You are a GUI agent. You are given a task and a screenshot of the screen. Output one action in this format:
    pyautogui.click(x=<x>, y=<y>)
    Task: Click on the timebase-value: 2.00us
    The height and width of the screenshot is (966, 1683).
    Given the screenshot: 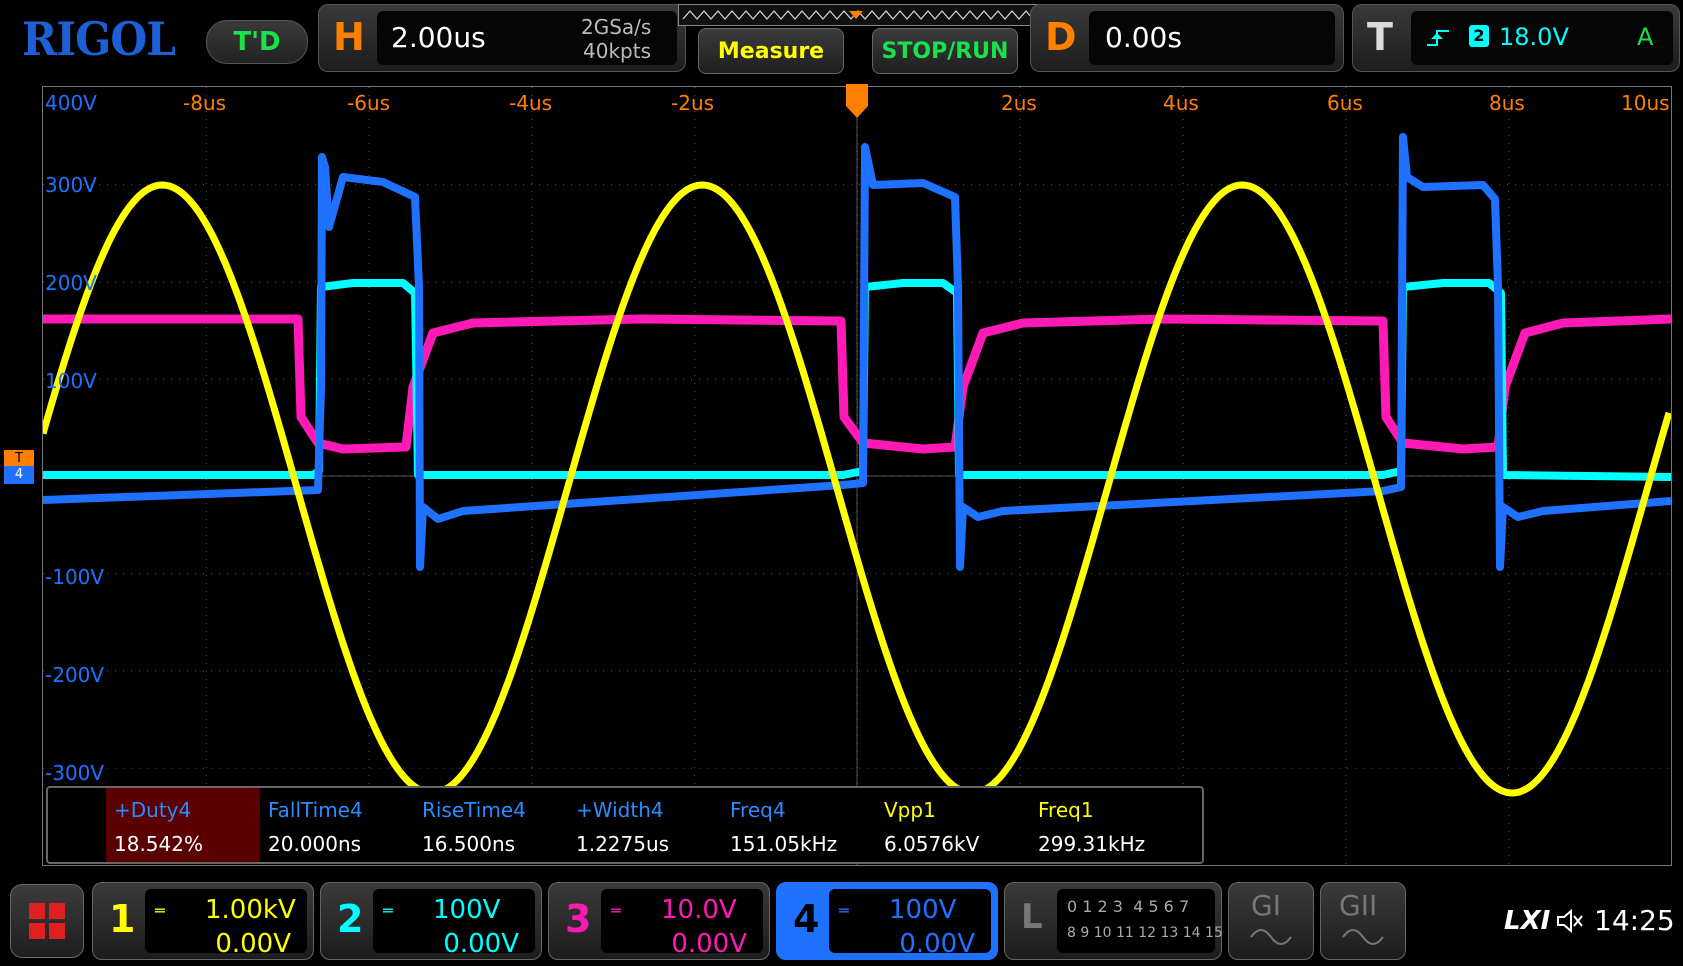 What is the action you would take?
    pyautogui.click(x=438, y=37)
    